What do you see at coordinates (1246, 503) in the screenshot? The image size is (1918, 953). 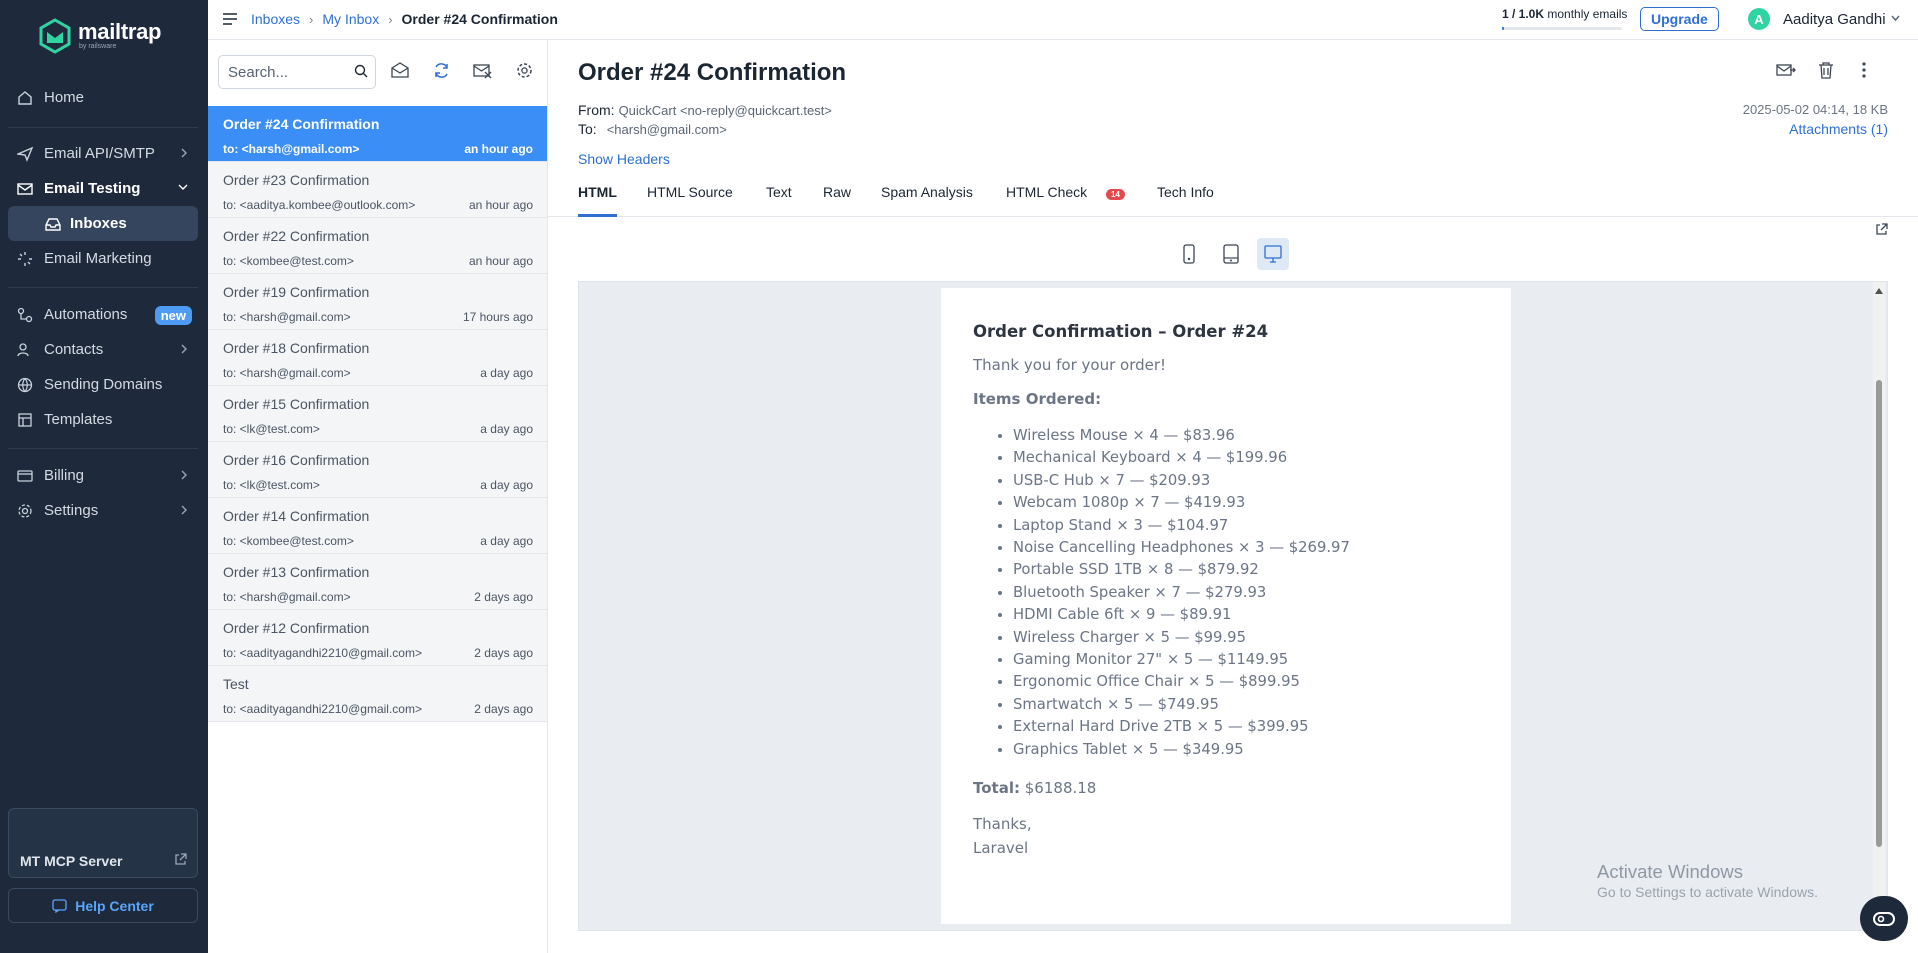 I see `order-item: Webcam 1080p × 7 — $419.93` at bounding box center [1246, 503].